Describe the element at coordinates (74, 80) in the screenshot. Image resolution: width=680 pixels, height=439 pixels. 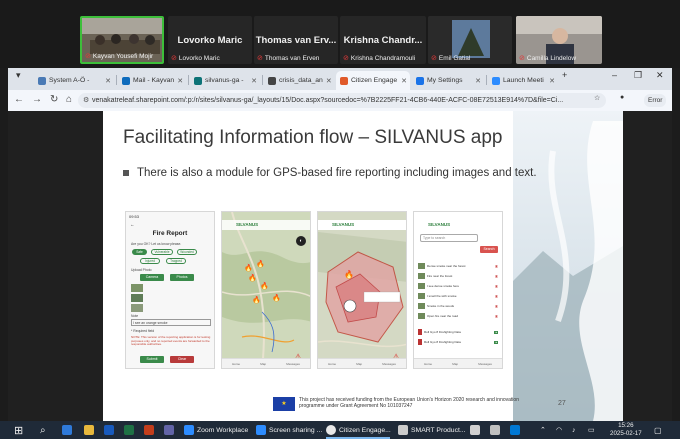
I see `browser-tab: System A-Ö - ✕` at that location.